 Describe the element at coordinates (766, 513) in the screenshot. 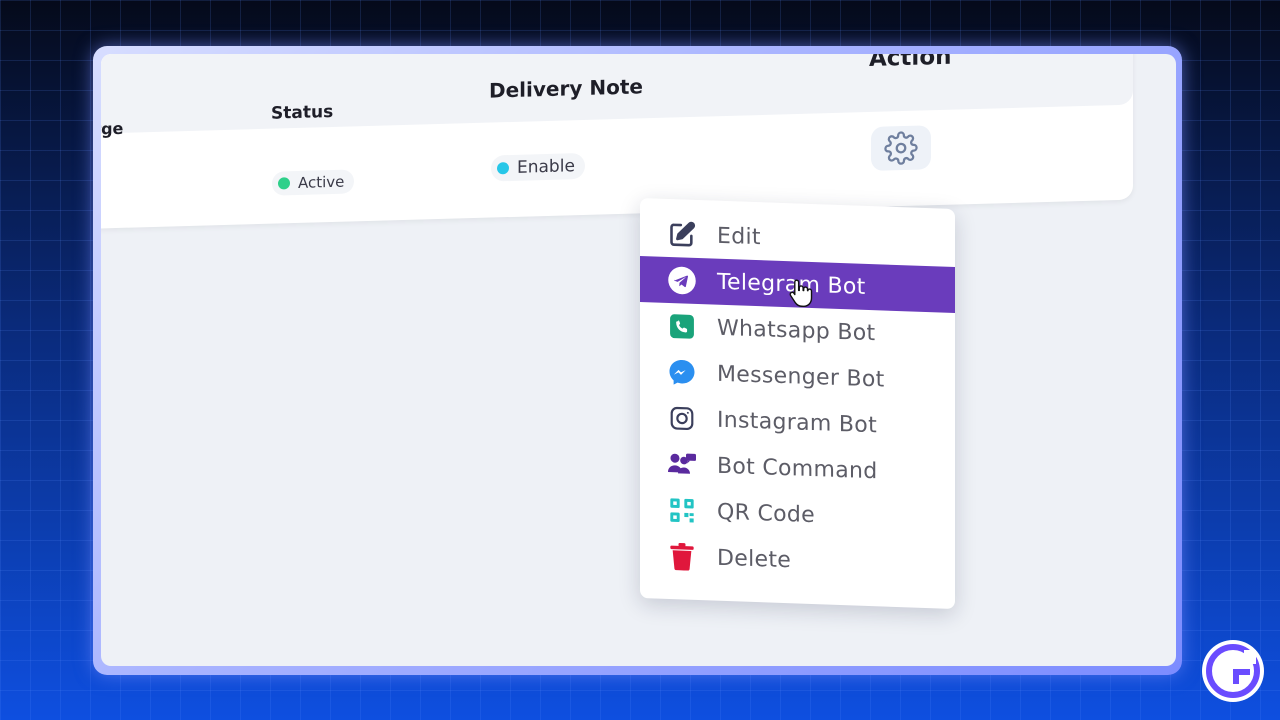

I see `menu-item-label: QR Code` at that location.